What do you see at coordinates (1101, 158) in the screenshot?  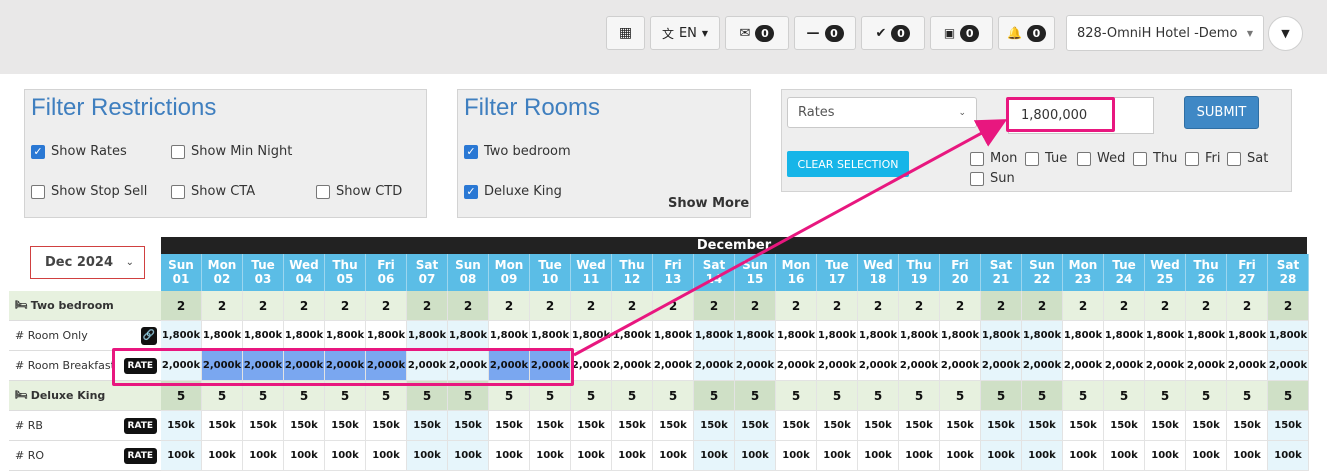 I see `weekday-checkbox-wed: Wed` at bounding box center [1101, 158].